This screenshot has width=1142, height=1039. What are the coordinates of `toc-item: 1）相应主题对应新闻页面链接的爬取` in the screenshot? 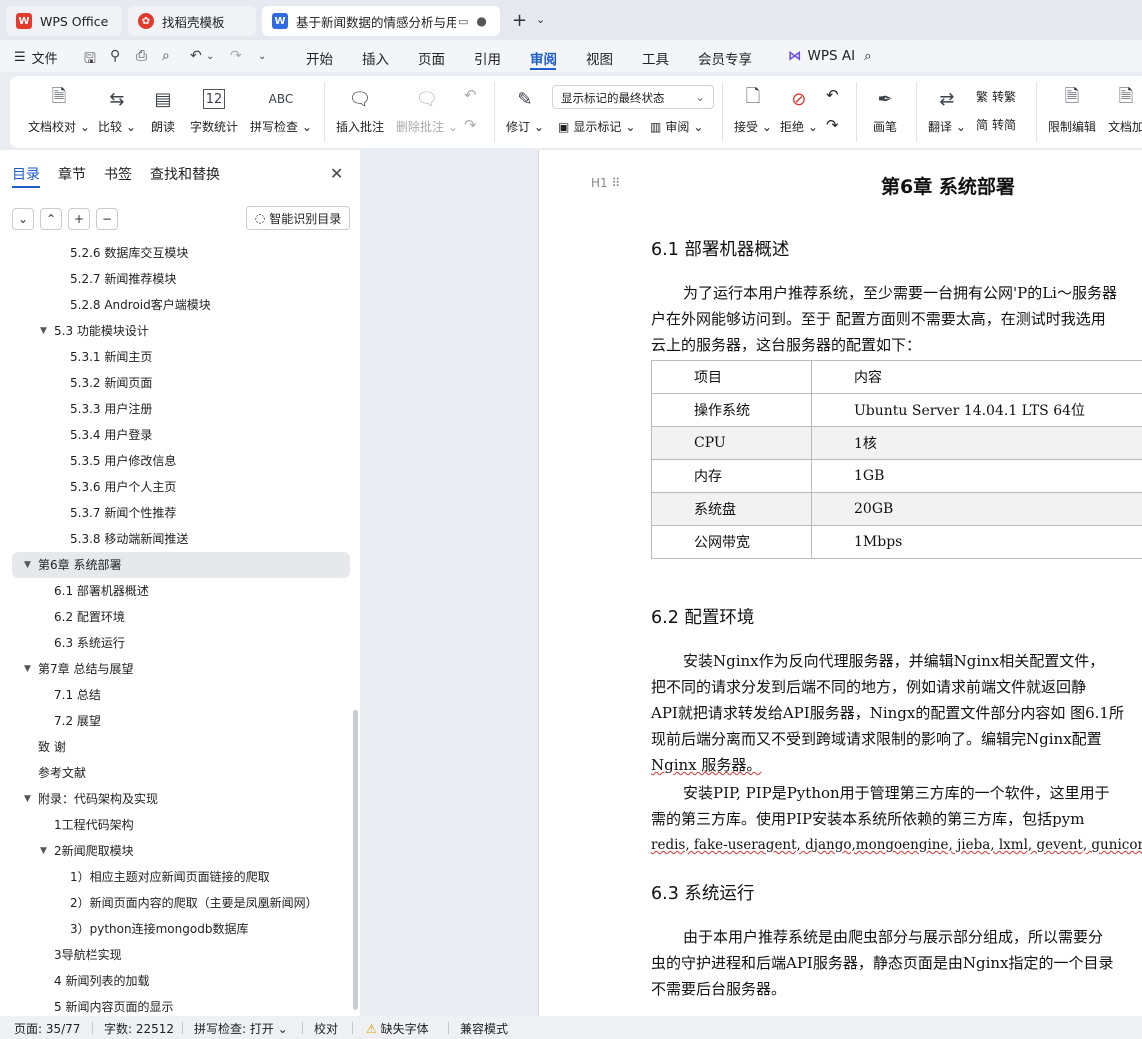 It's located at (180, 877).